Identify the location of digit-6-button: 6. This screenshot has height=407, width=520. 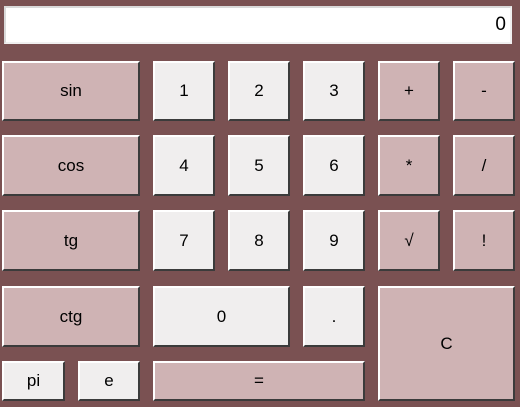
(334, 165).